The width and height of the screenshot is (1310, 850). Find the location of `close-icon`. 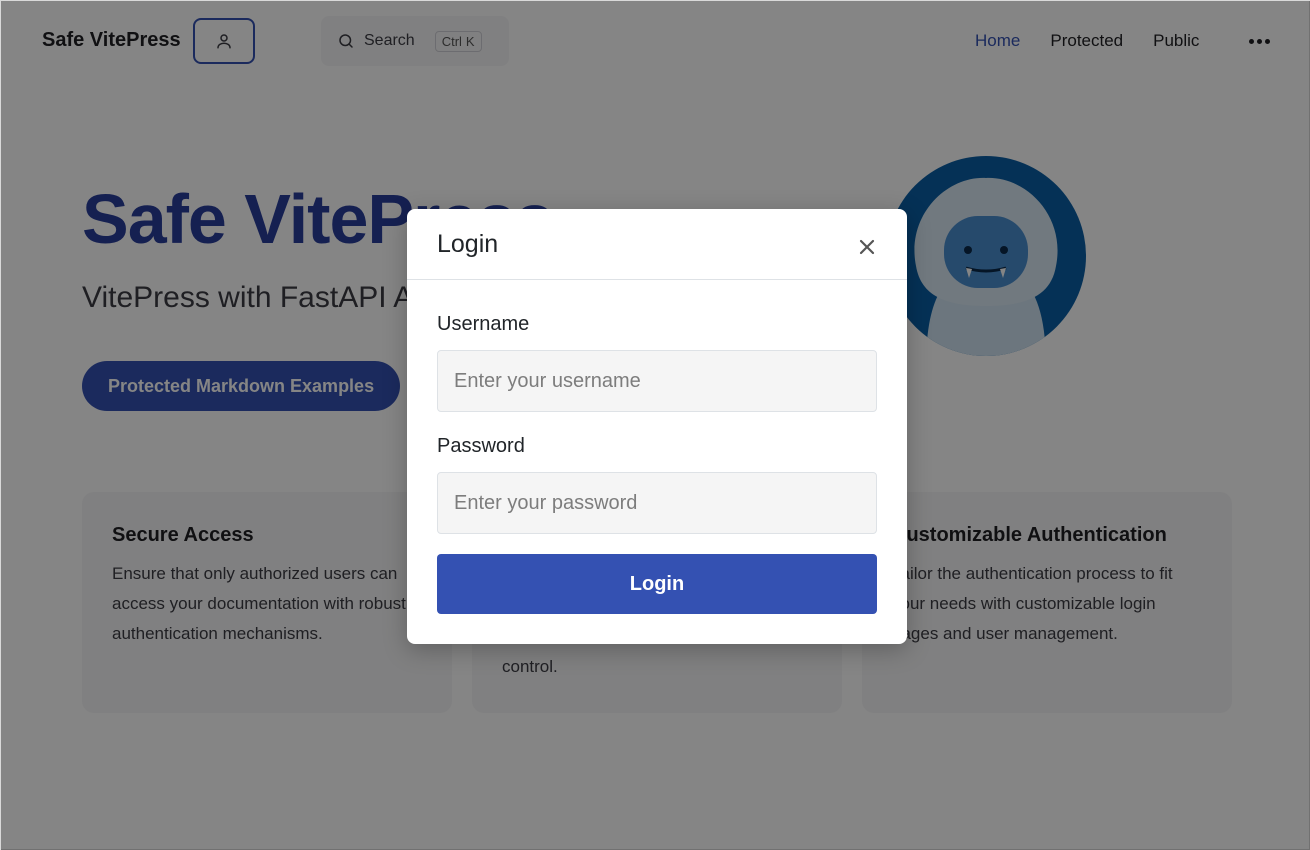

close-icon is located at coordinates (867, 247).